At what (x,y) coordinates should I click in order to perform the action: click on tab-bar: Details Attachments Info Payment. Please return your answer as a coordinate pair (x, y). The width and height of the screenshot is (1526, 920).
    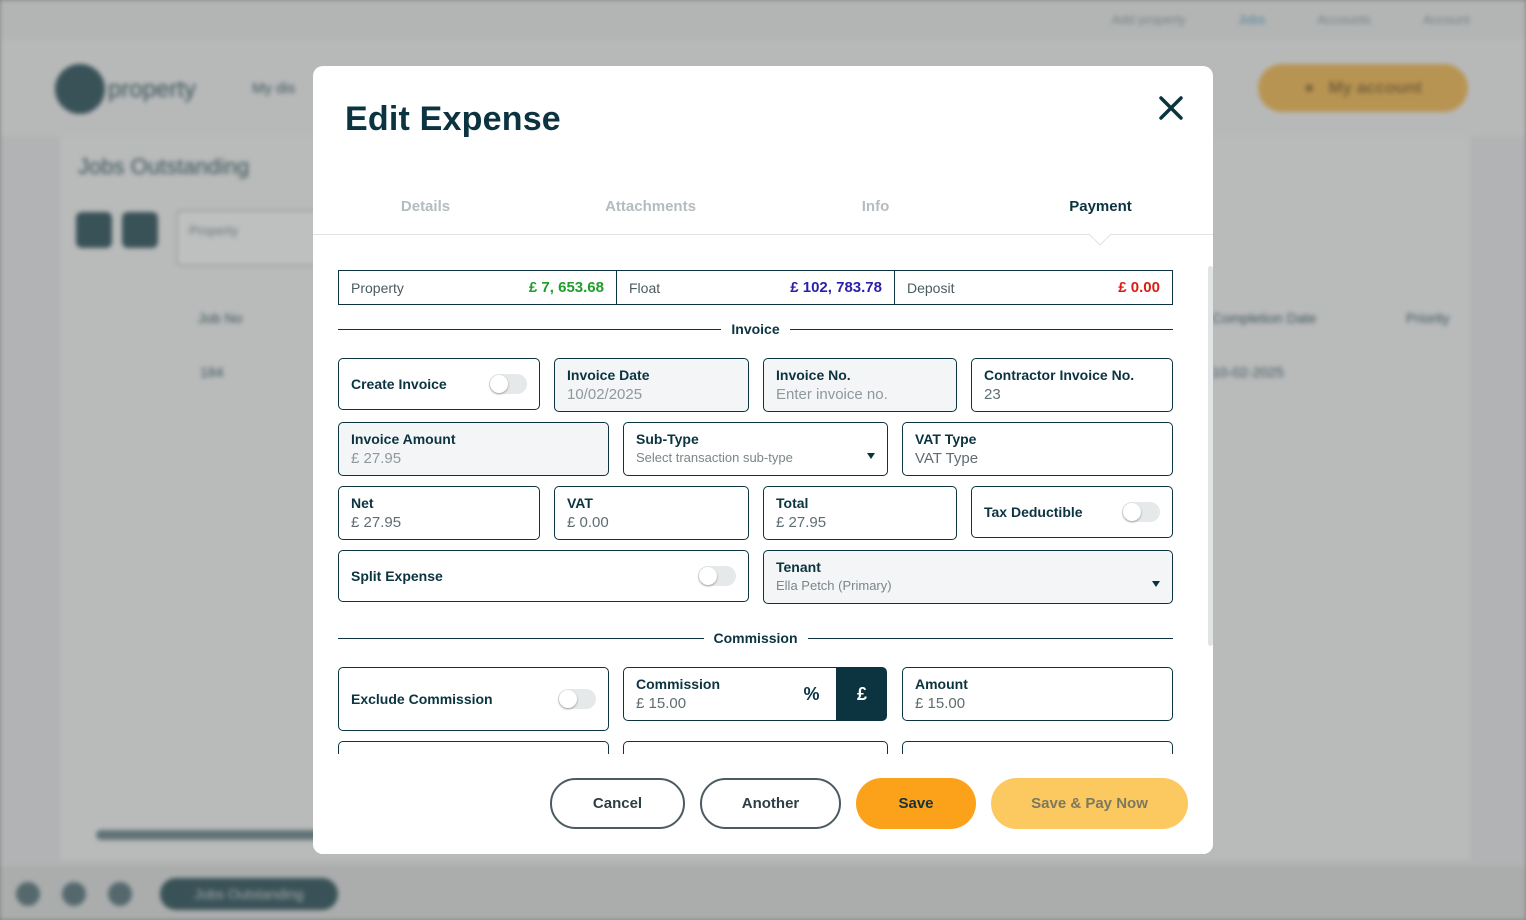
    Looking at the image, I should click on (763, 209).